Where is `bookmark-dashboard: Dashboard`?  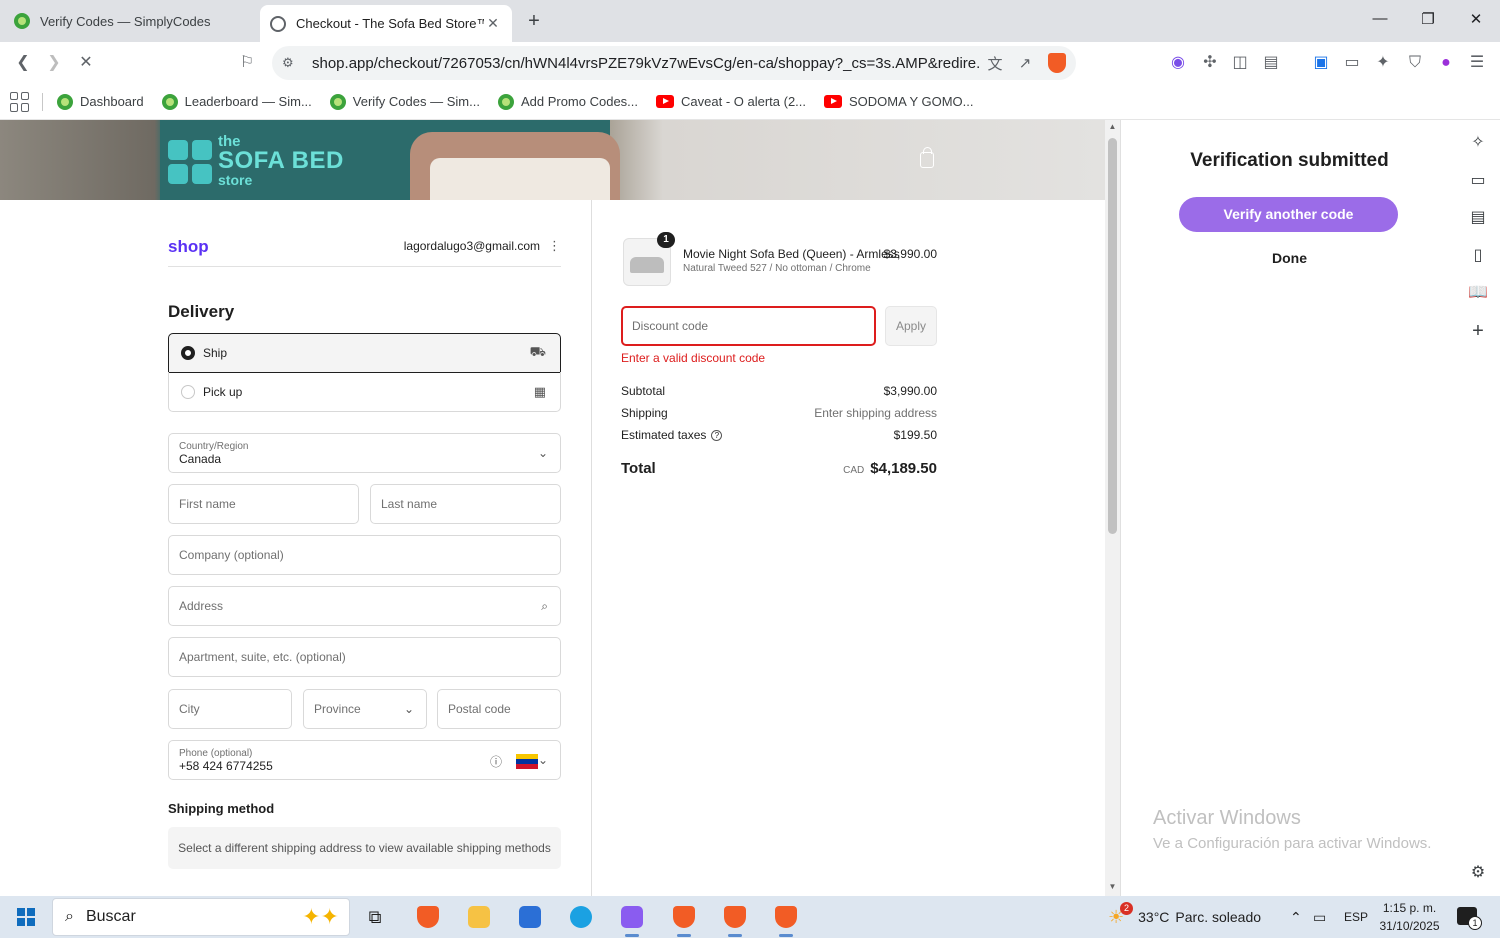 bookmark-dashboard: Dashboard is located at coordinates (100, 101).